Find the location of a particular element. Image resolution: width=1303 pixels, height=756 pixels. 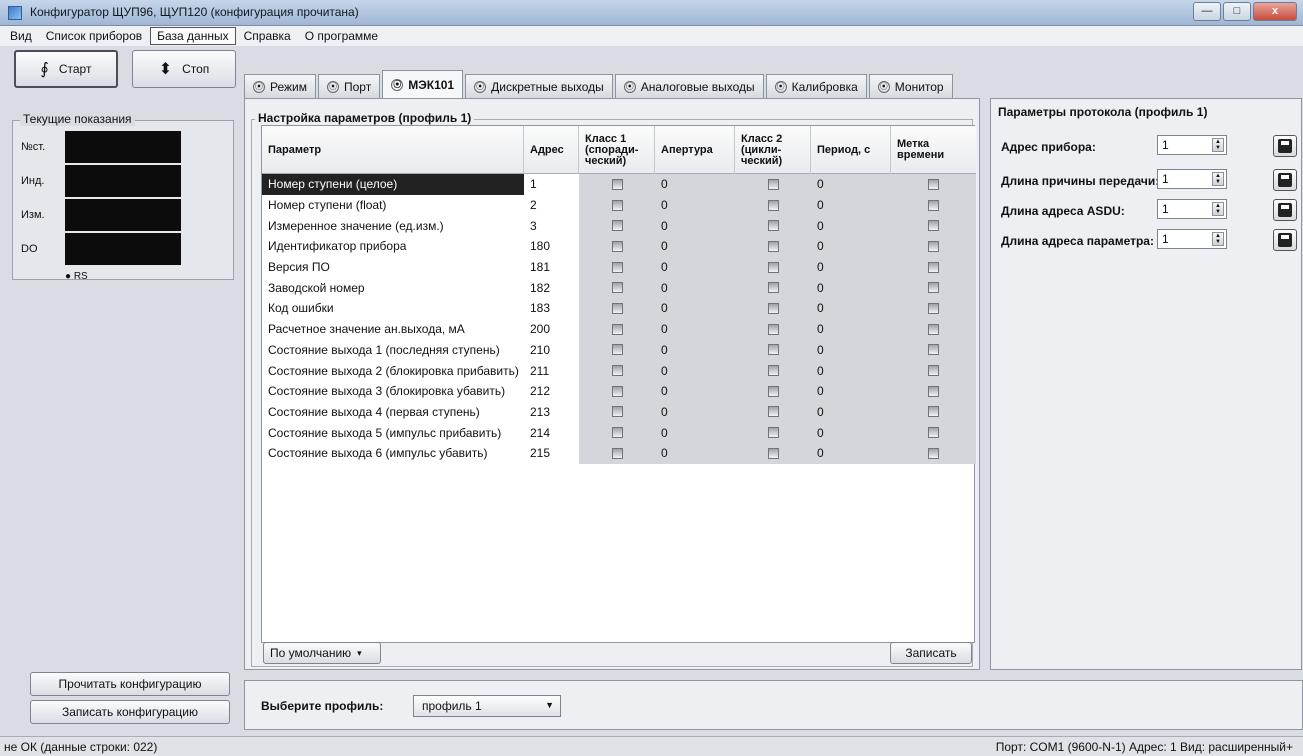

param-address-cell: 211 is located at coordinates (551, 370).